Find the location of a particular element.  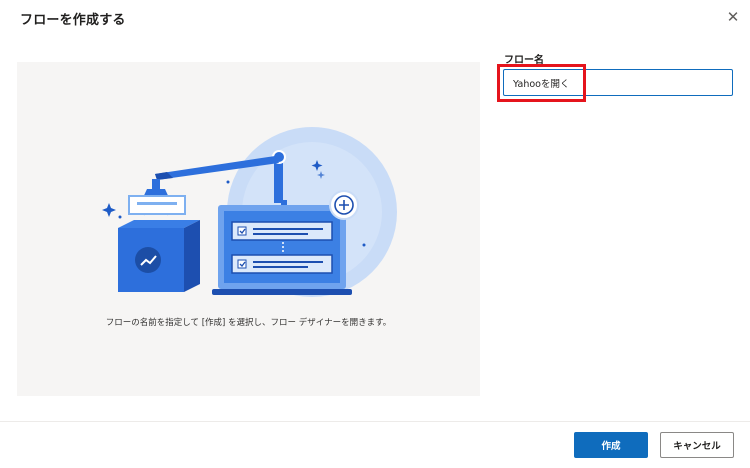

flow-designer-illustration is located at coordinates (249, 212).